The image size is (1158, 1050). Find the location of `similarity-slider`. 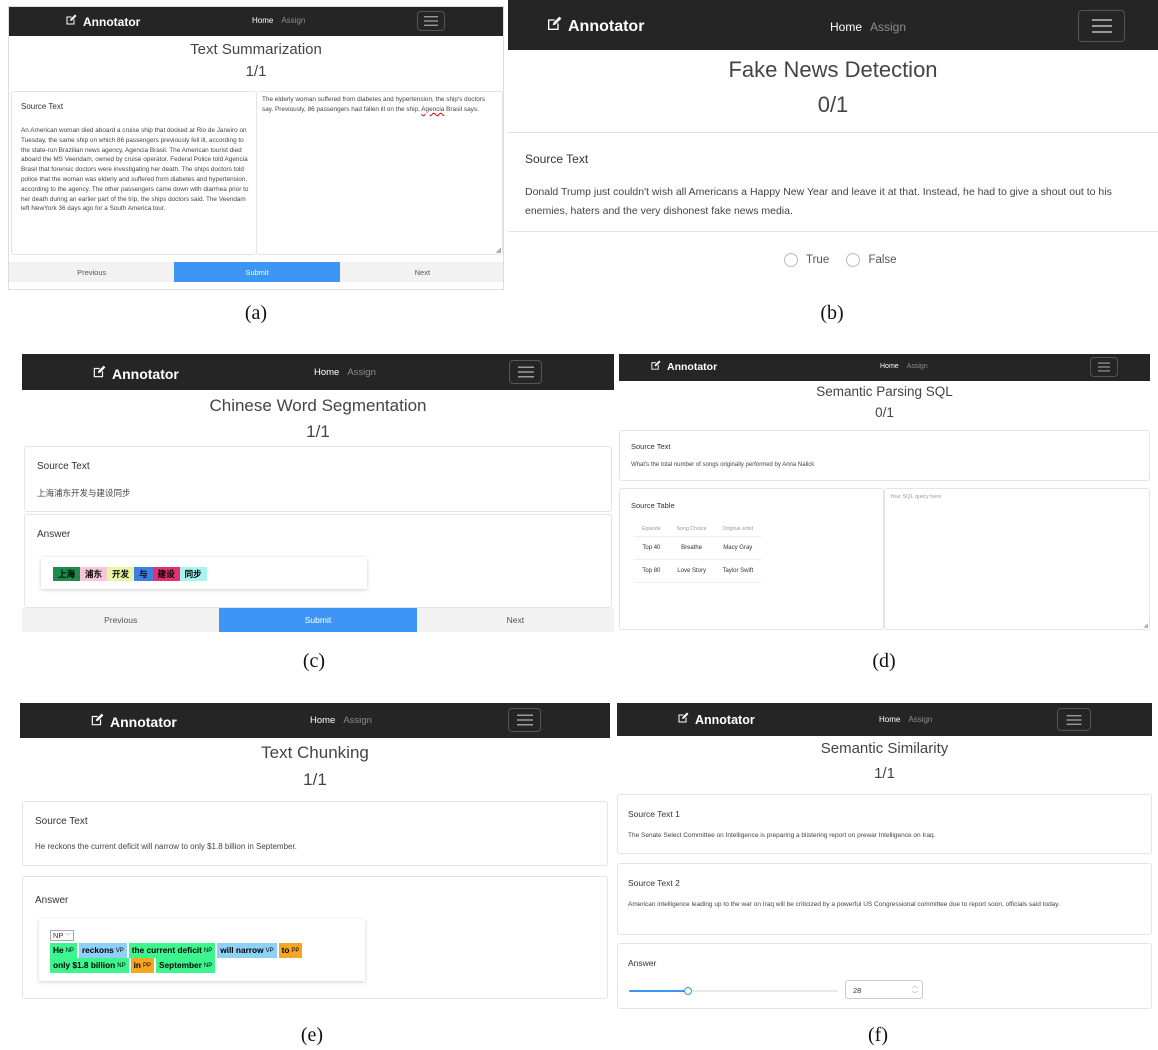

similarity-slider is located at coordinates (733, 991).